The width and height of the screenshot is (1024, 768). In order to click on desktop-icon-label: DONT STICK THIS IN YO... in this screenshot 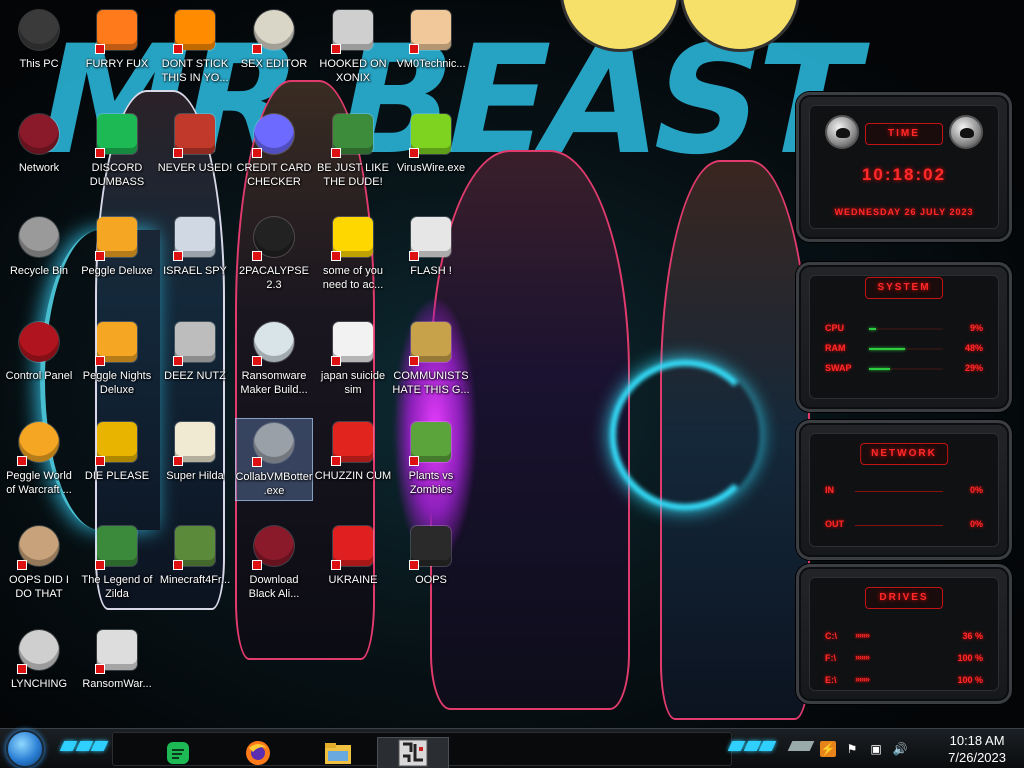, I will do `click(195, 71)`.